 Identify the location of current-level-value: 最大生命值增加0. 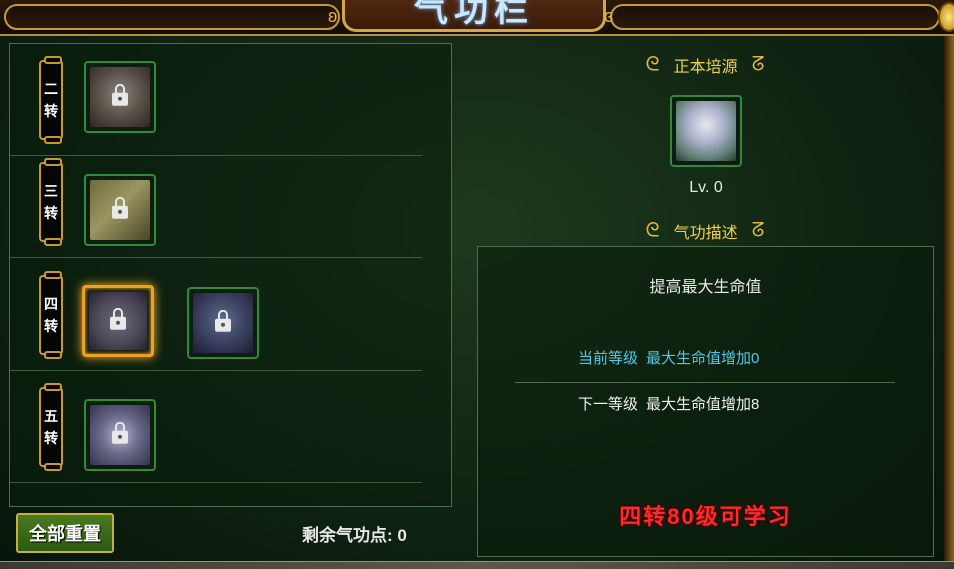
(703, 358).